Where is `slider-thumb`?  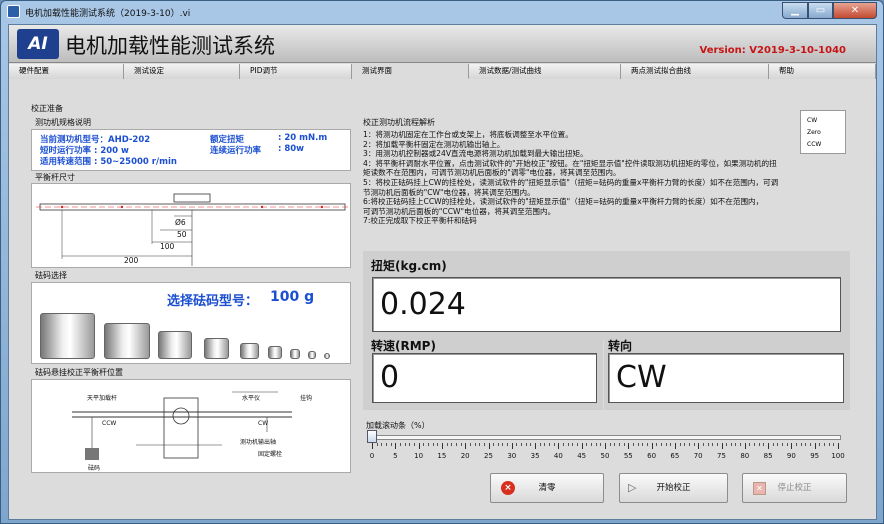 slider-thumb is located at coordinates (372, 436).